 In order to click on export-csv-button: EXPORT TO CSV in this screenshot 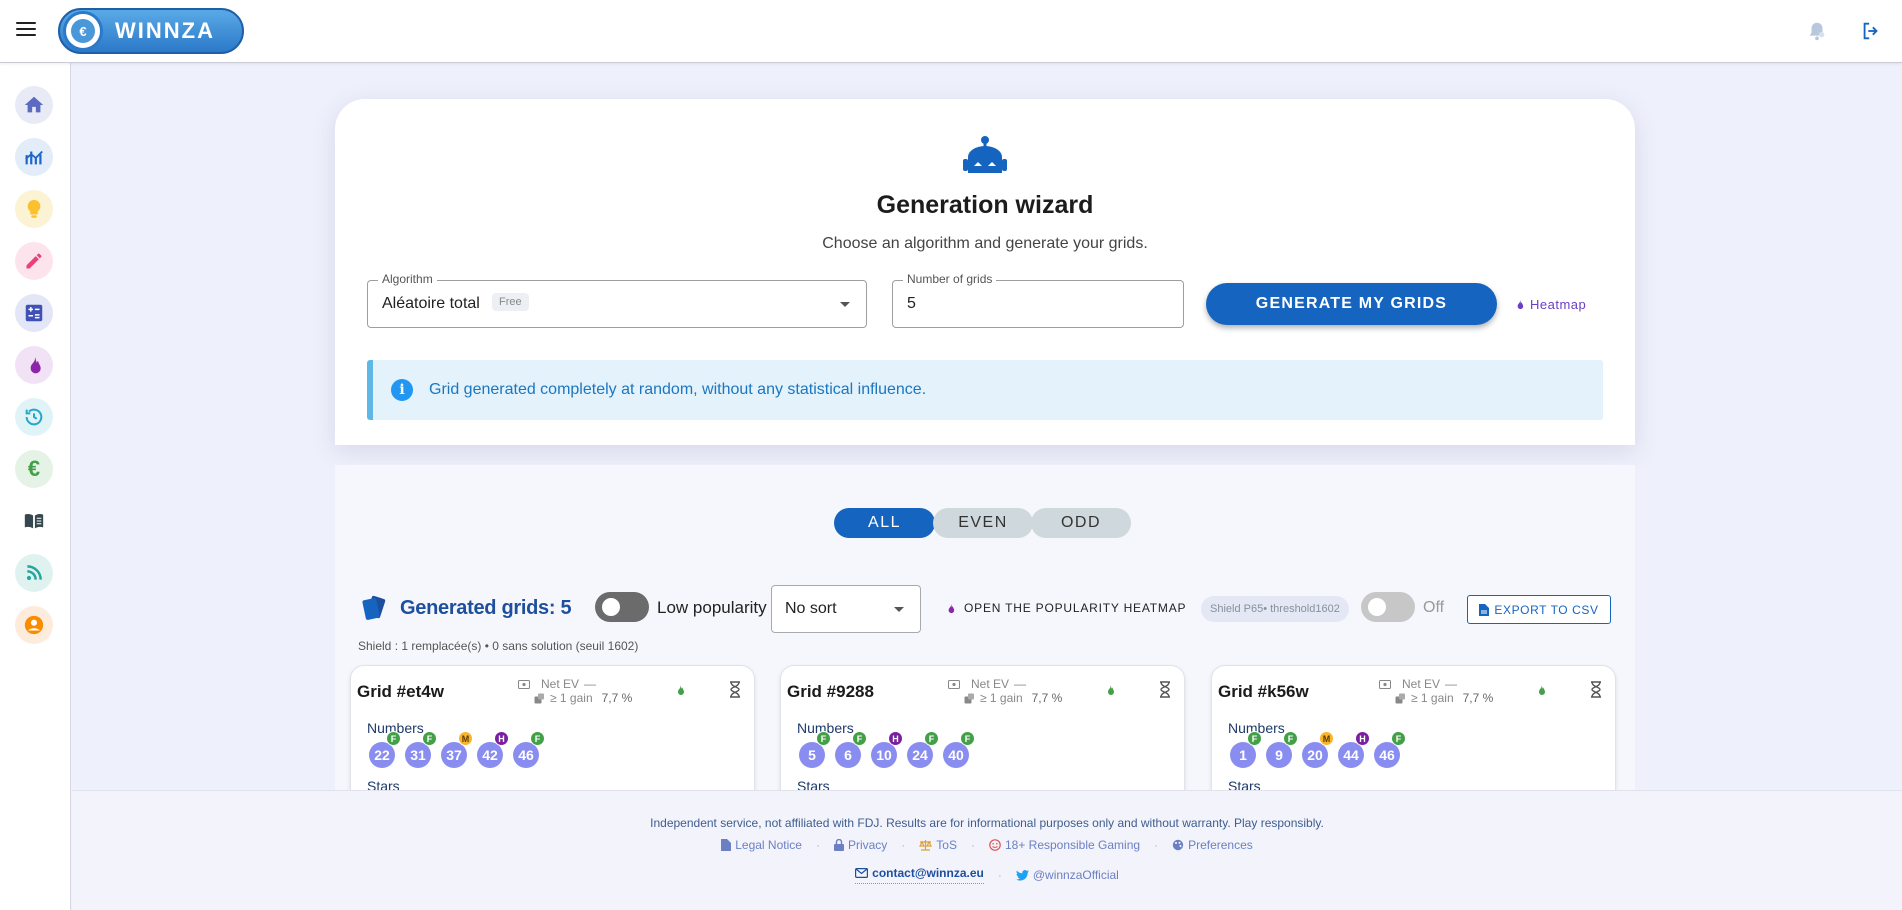, I will do `click(1539, 609)`.